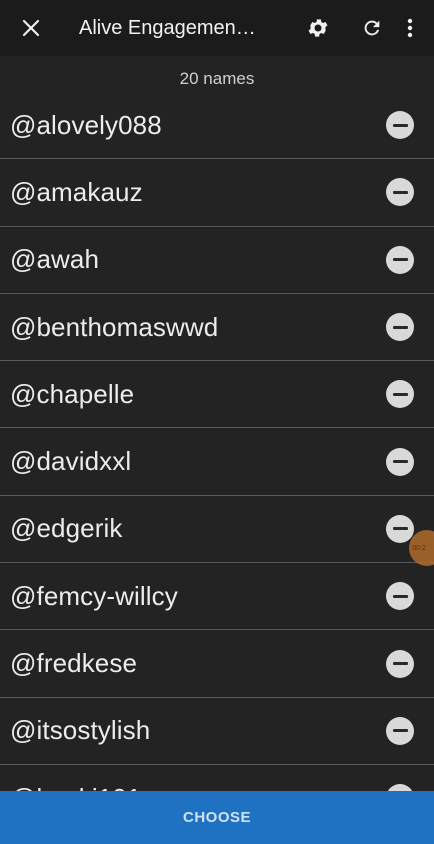  I want to click on list-item: @edgerik, so click(217, 530).